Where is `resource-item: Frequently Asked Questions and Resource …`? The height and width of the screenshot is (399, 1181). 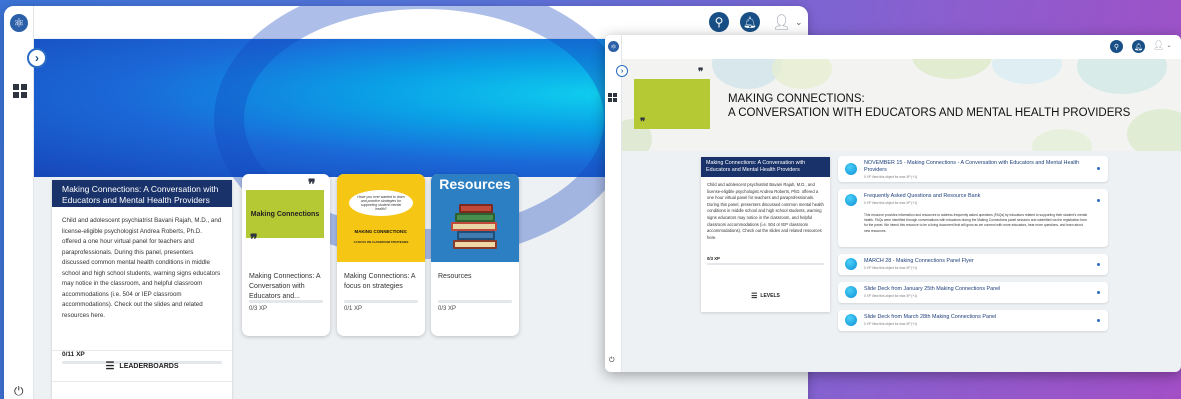 resource-item: Frequently Asked Questions and Resource … is located at coordinates (973, 218).